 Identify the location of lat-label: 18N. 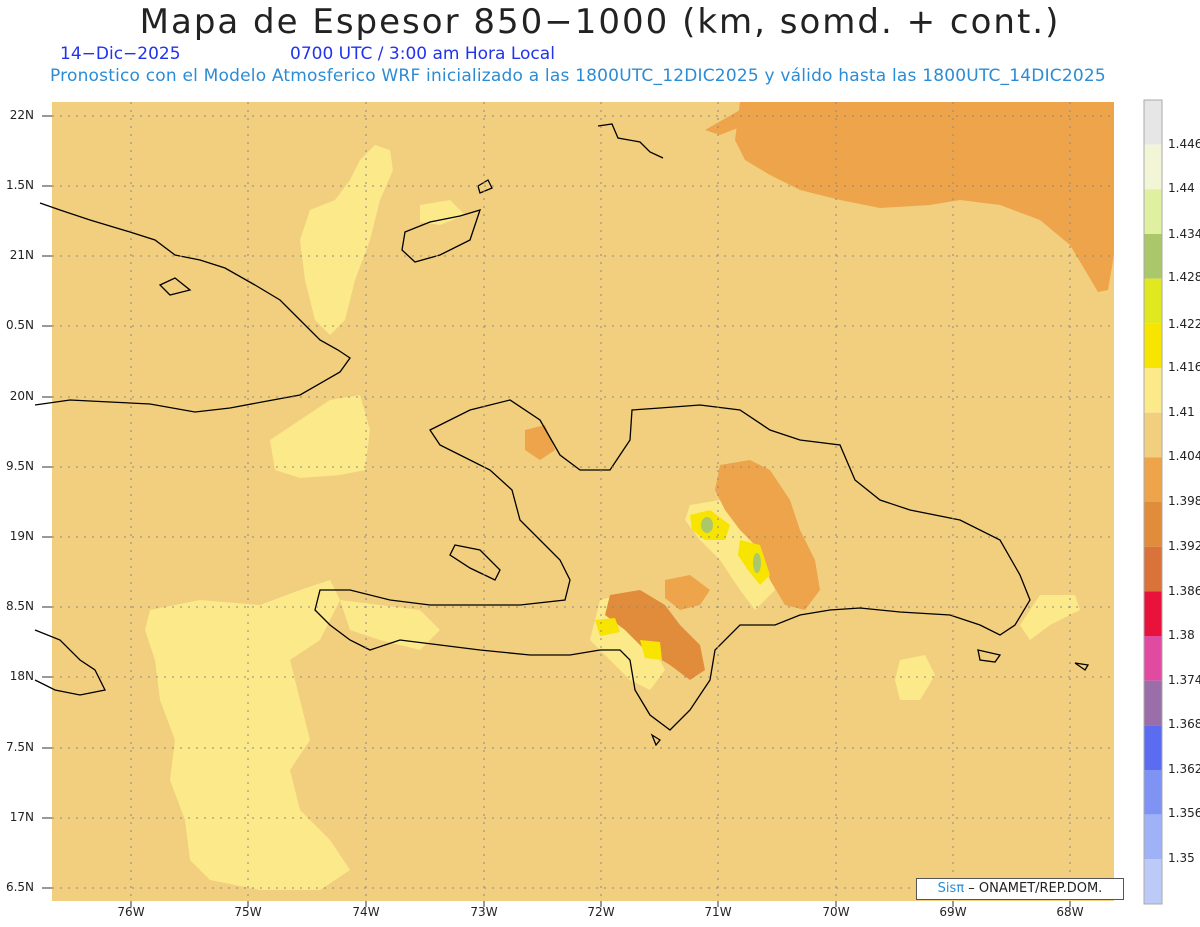
(21, 676).